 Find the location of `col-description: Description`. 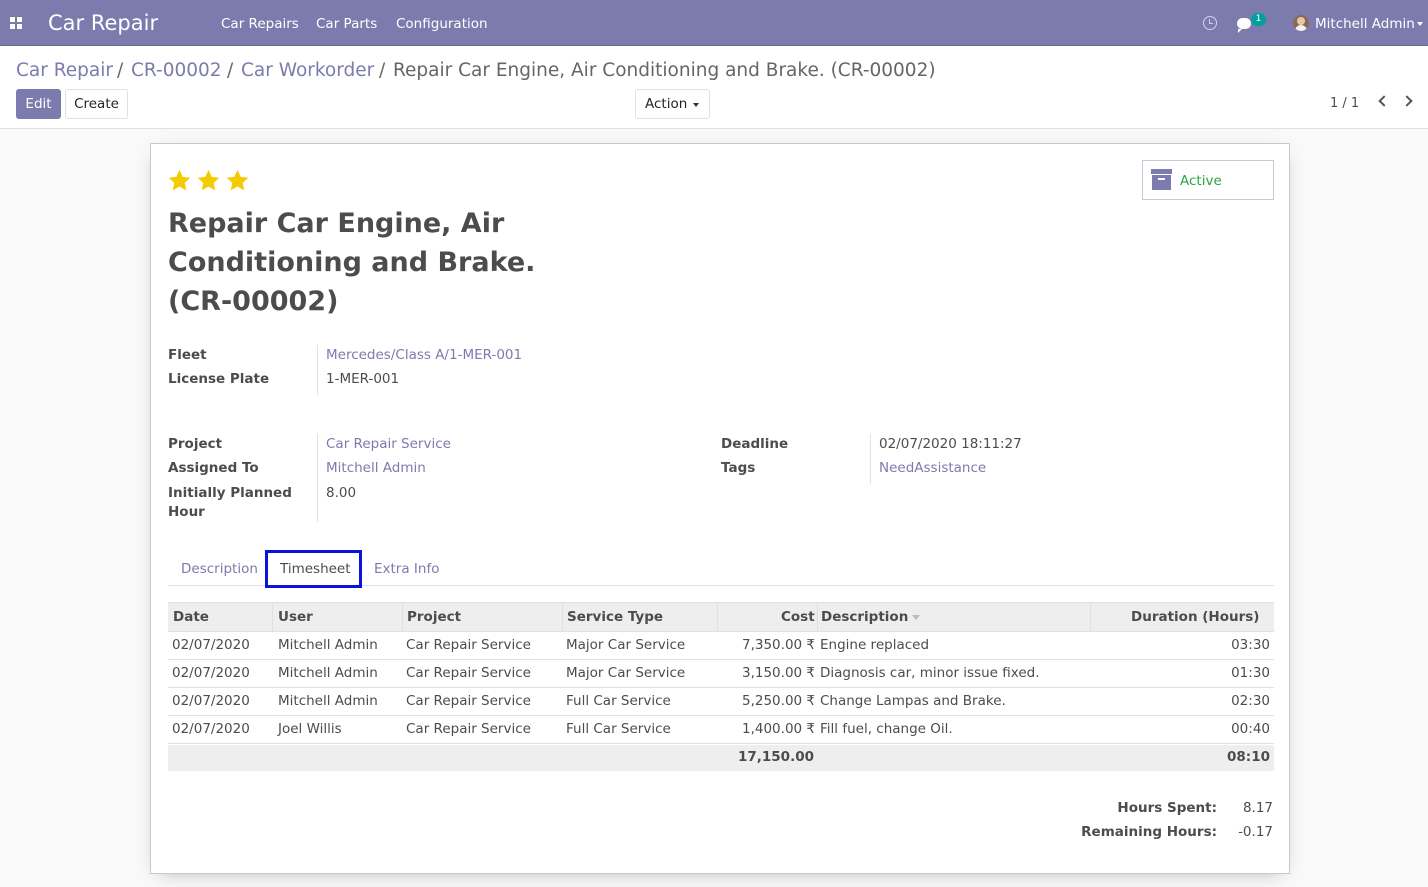

col-description: Description is located at coordinates (871, 617).